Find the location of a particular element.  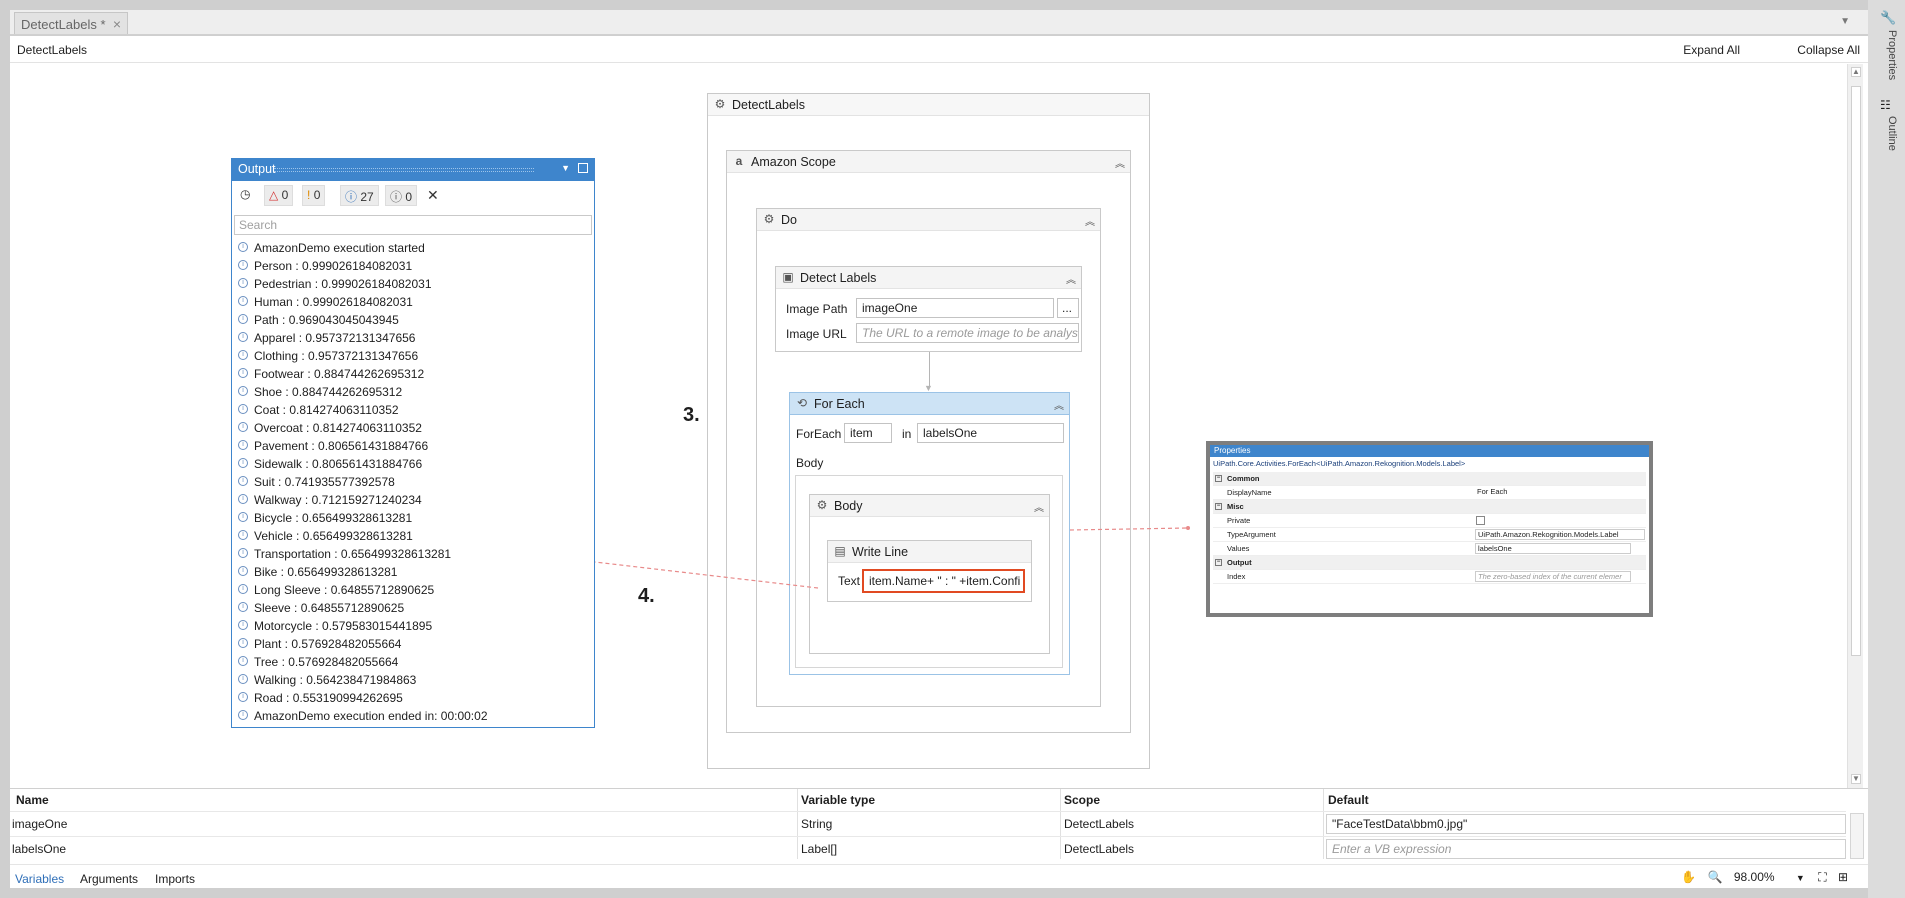

output-log-line: i Apparel : 0.957372131347656 is located at coordinates (413, 338).